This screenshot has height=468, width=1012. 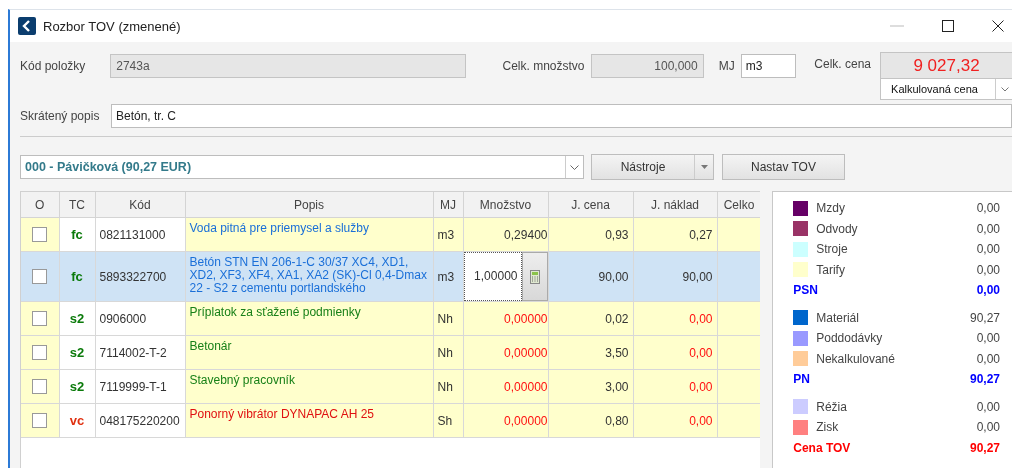 What do you see at coordinates (288, 66) in the screenshot?
I see `code-field: 2743a` at bounding box center [288, 66].